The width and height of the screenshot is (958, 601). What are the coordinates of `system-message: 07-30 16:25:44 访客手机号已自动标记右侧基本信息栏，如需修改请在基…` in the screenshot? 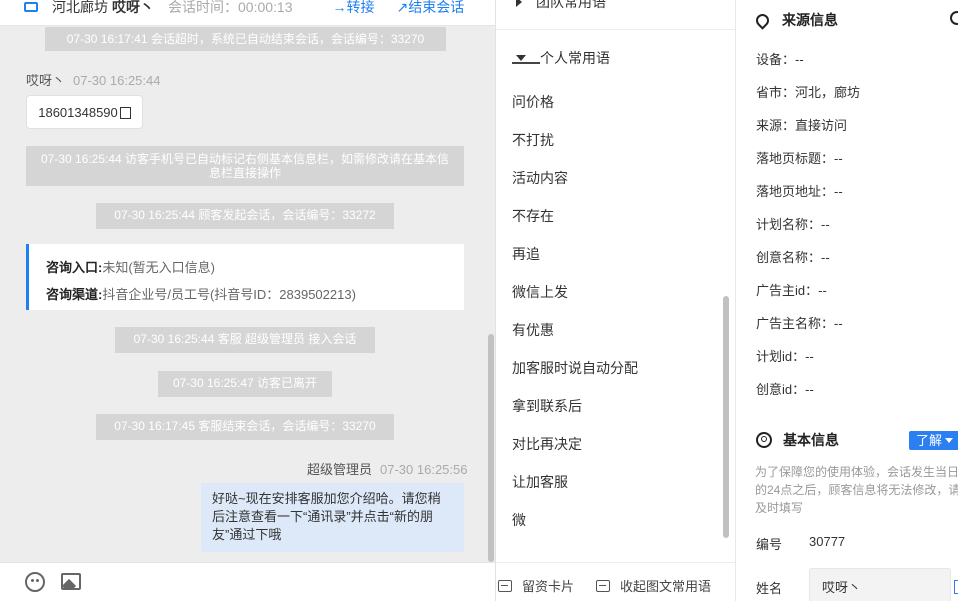 It's located at (245, 166).